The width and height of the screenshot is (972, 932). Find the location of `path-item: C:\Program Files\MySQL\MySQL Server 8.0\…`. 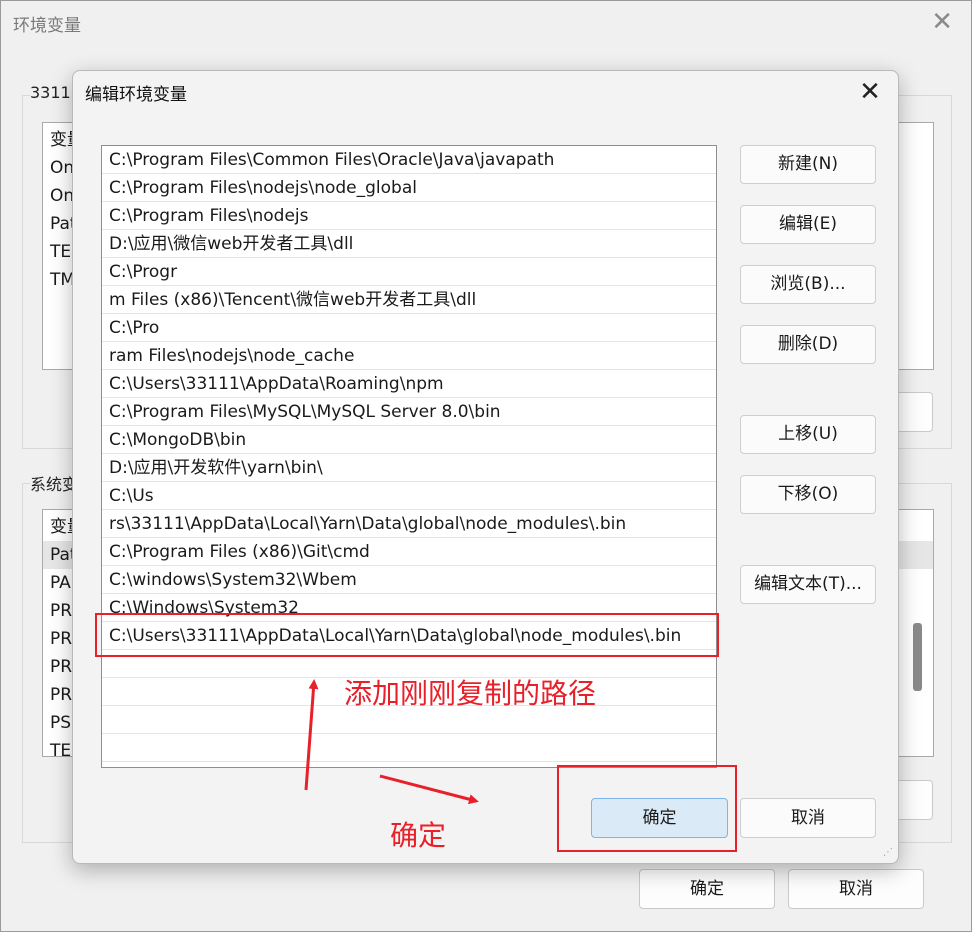

path-item: C:\Program Files\MySQL\MySQL Server 8.0\… is located at coordinates (409, 412).